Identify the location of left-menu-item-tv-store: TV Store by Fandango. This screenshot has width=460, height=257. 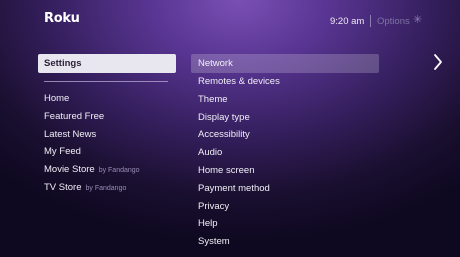
(92, 188).